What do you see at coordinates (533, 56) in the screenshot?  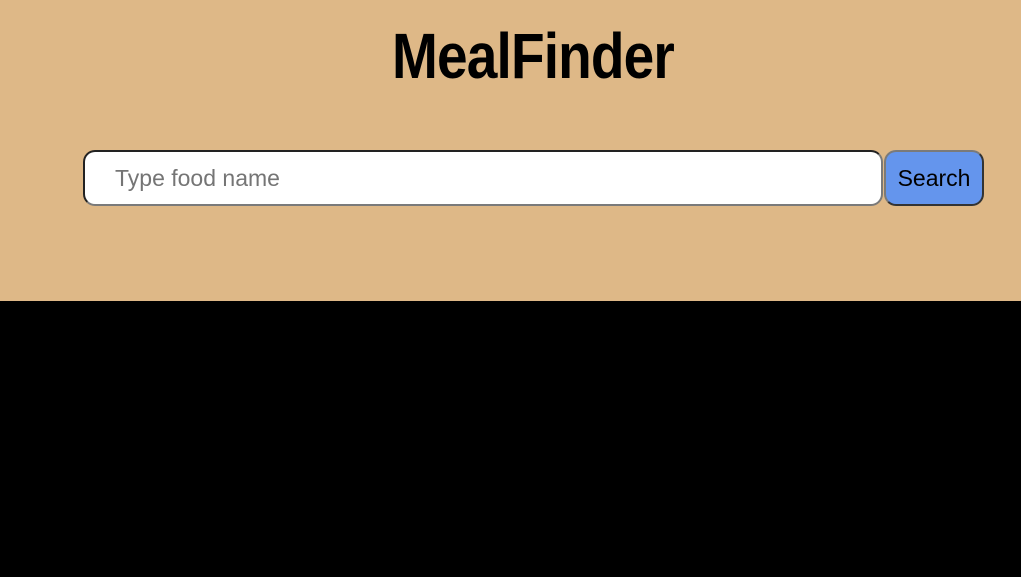 I see `app-title: MealFinder` at bounding box center [533, 56].